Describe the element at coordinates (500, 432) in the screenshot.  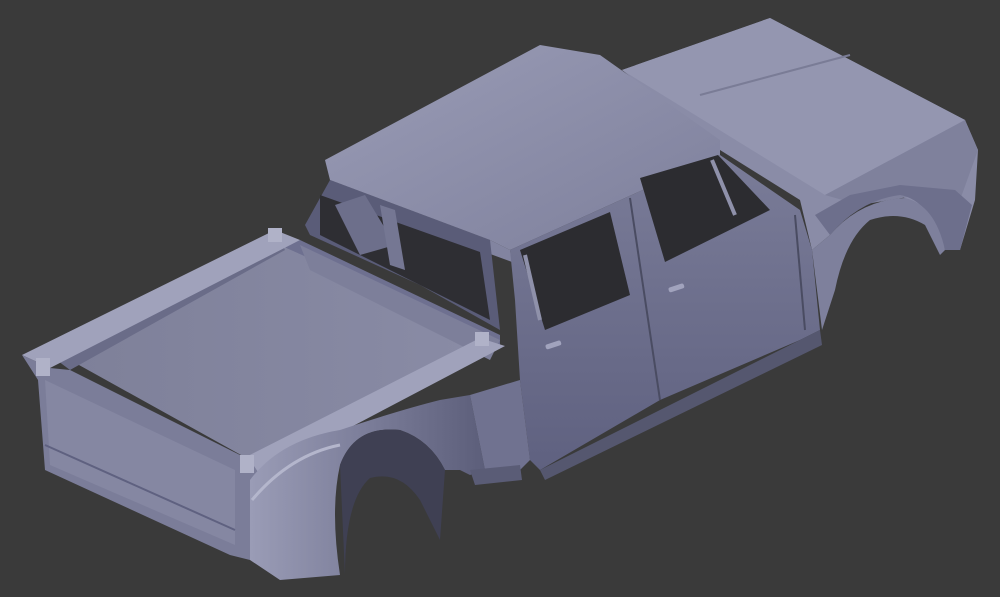
I see `side-step` at that location.